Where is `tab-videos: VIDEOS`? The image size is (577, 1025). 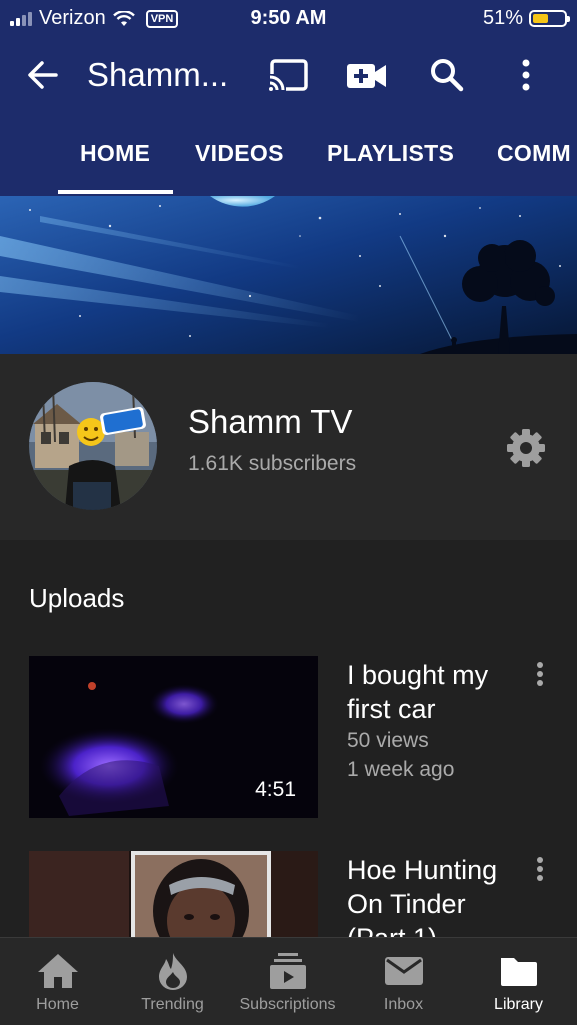 tab-videos: VIDEOS is located at coordinates (239, 153).